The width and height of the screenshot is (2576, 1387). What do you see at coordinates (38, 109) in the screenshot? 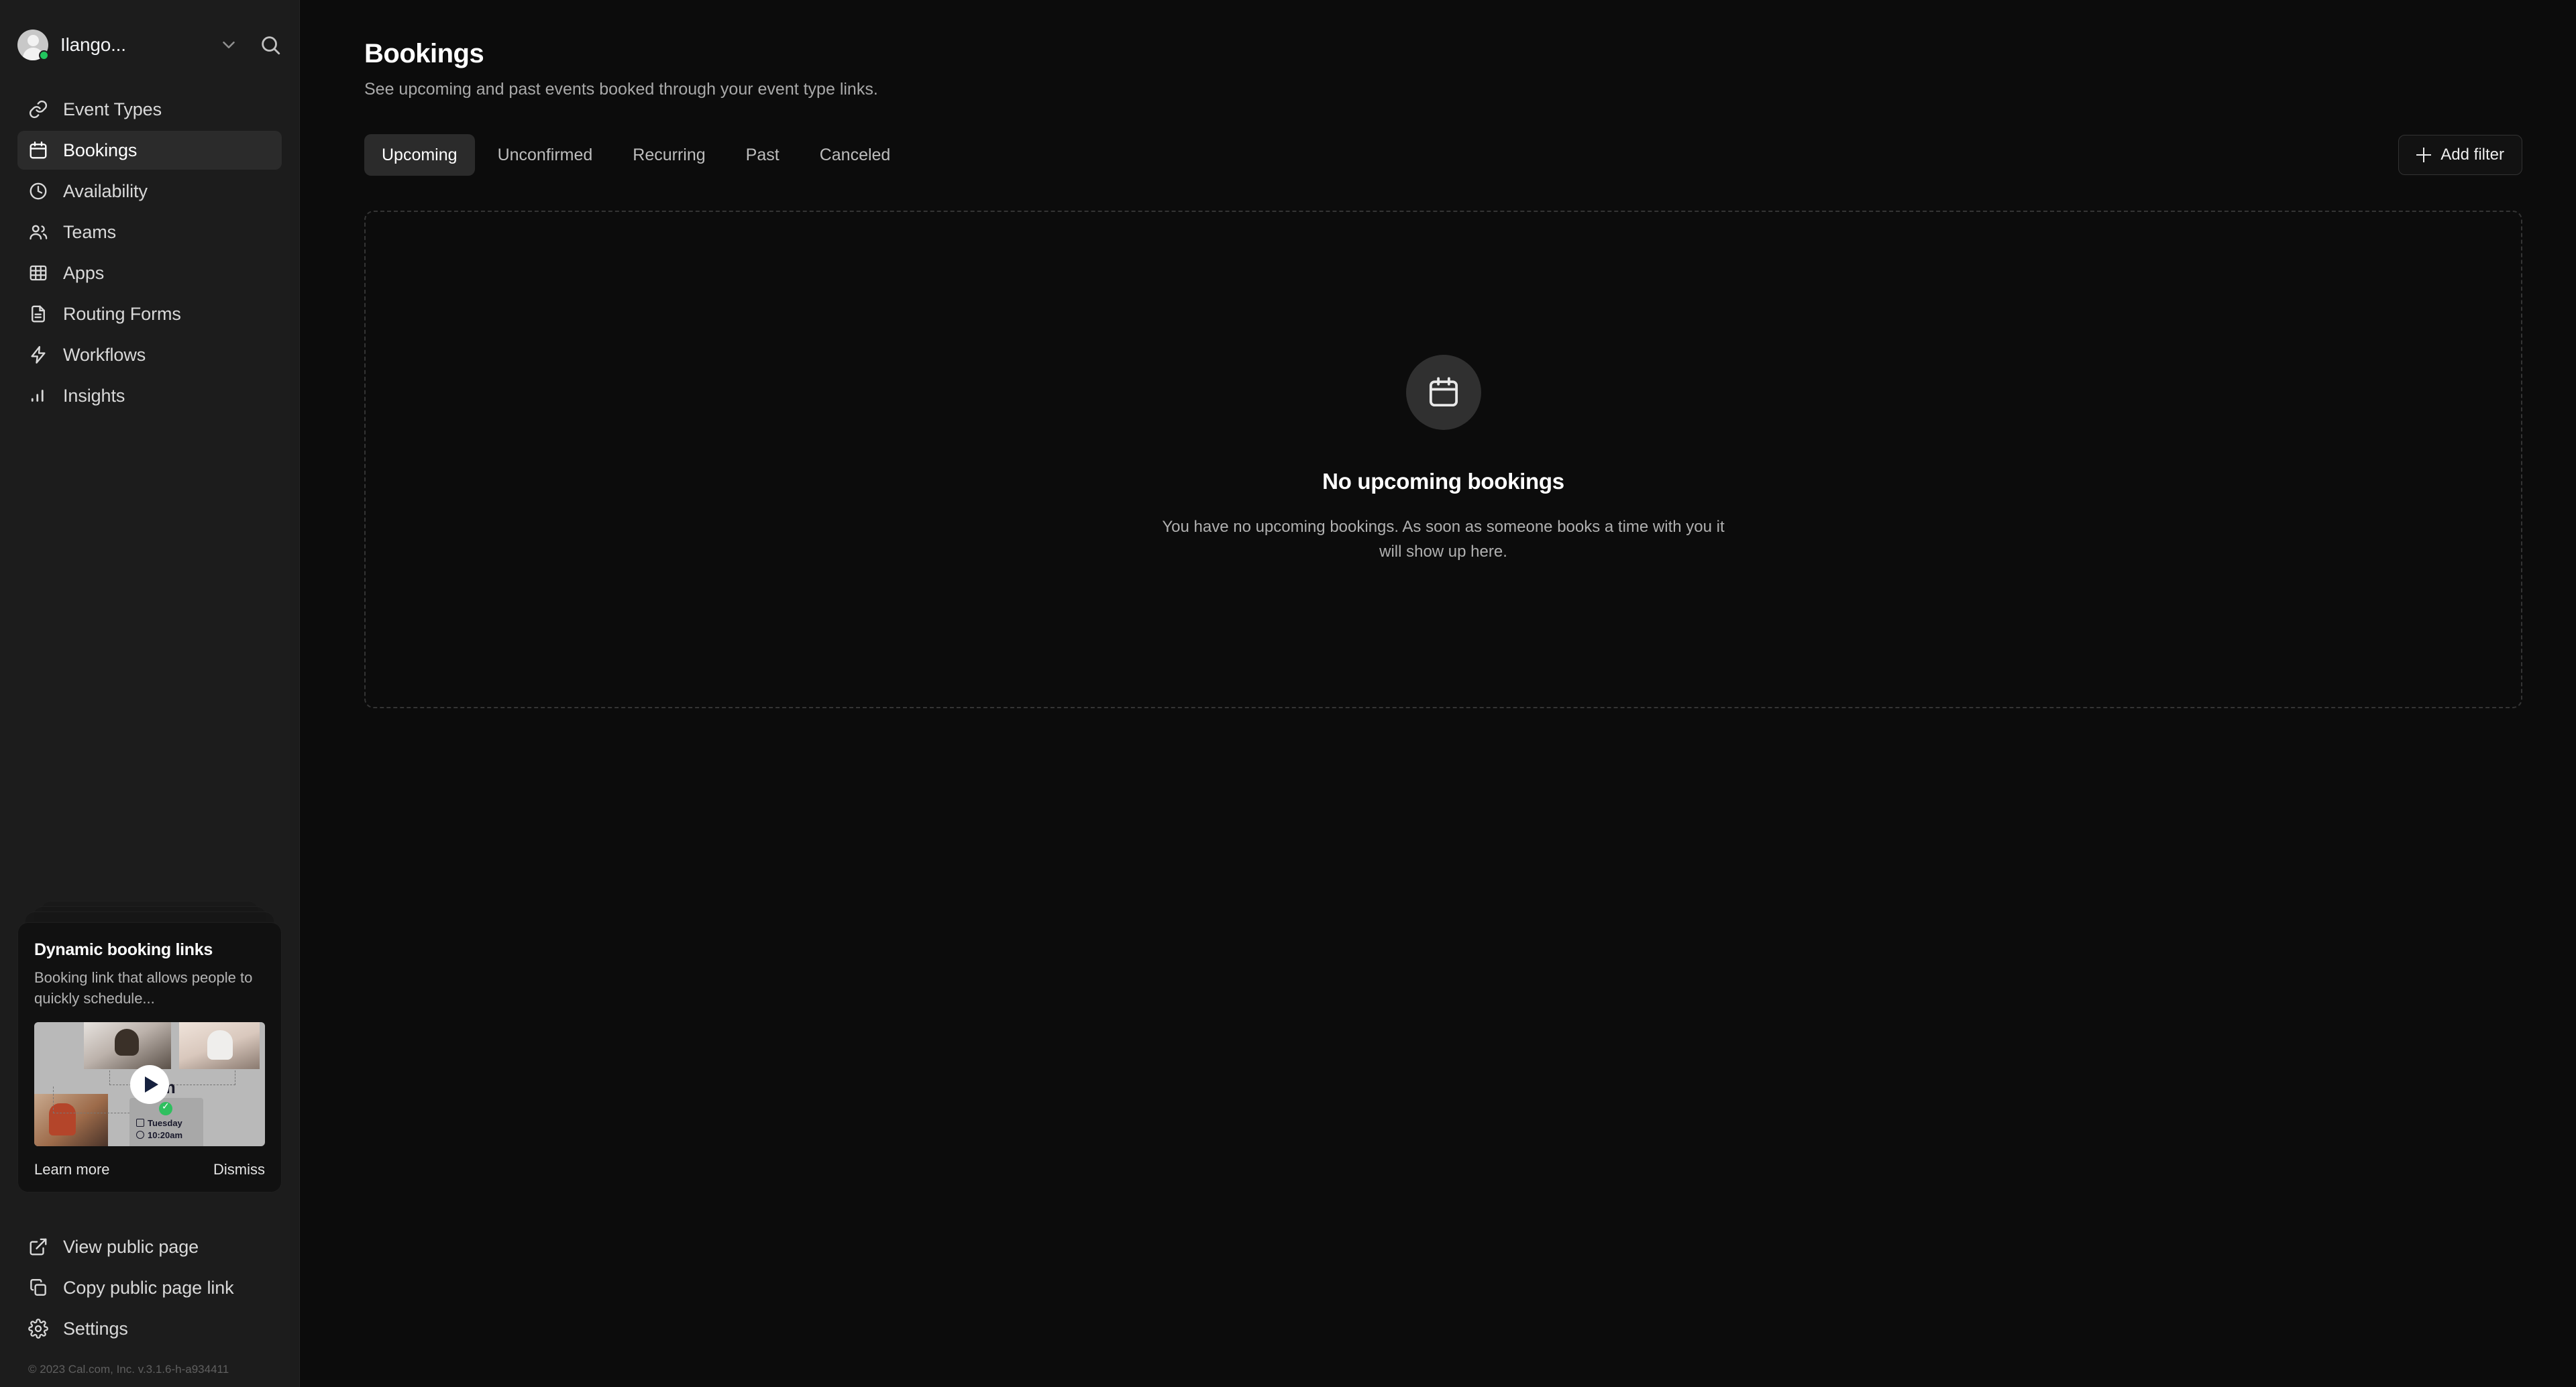
I see `link-icon` at bounding box center [38, 109].